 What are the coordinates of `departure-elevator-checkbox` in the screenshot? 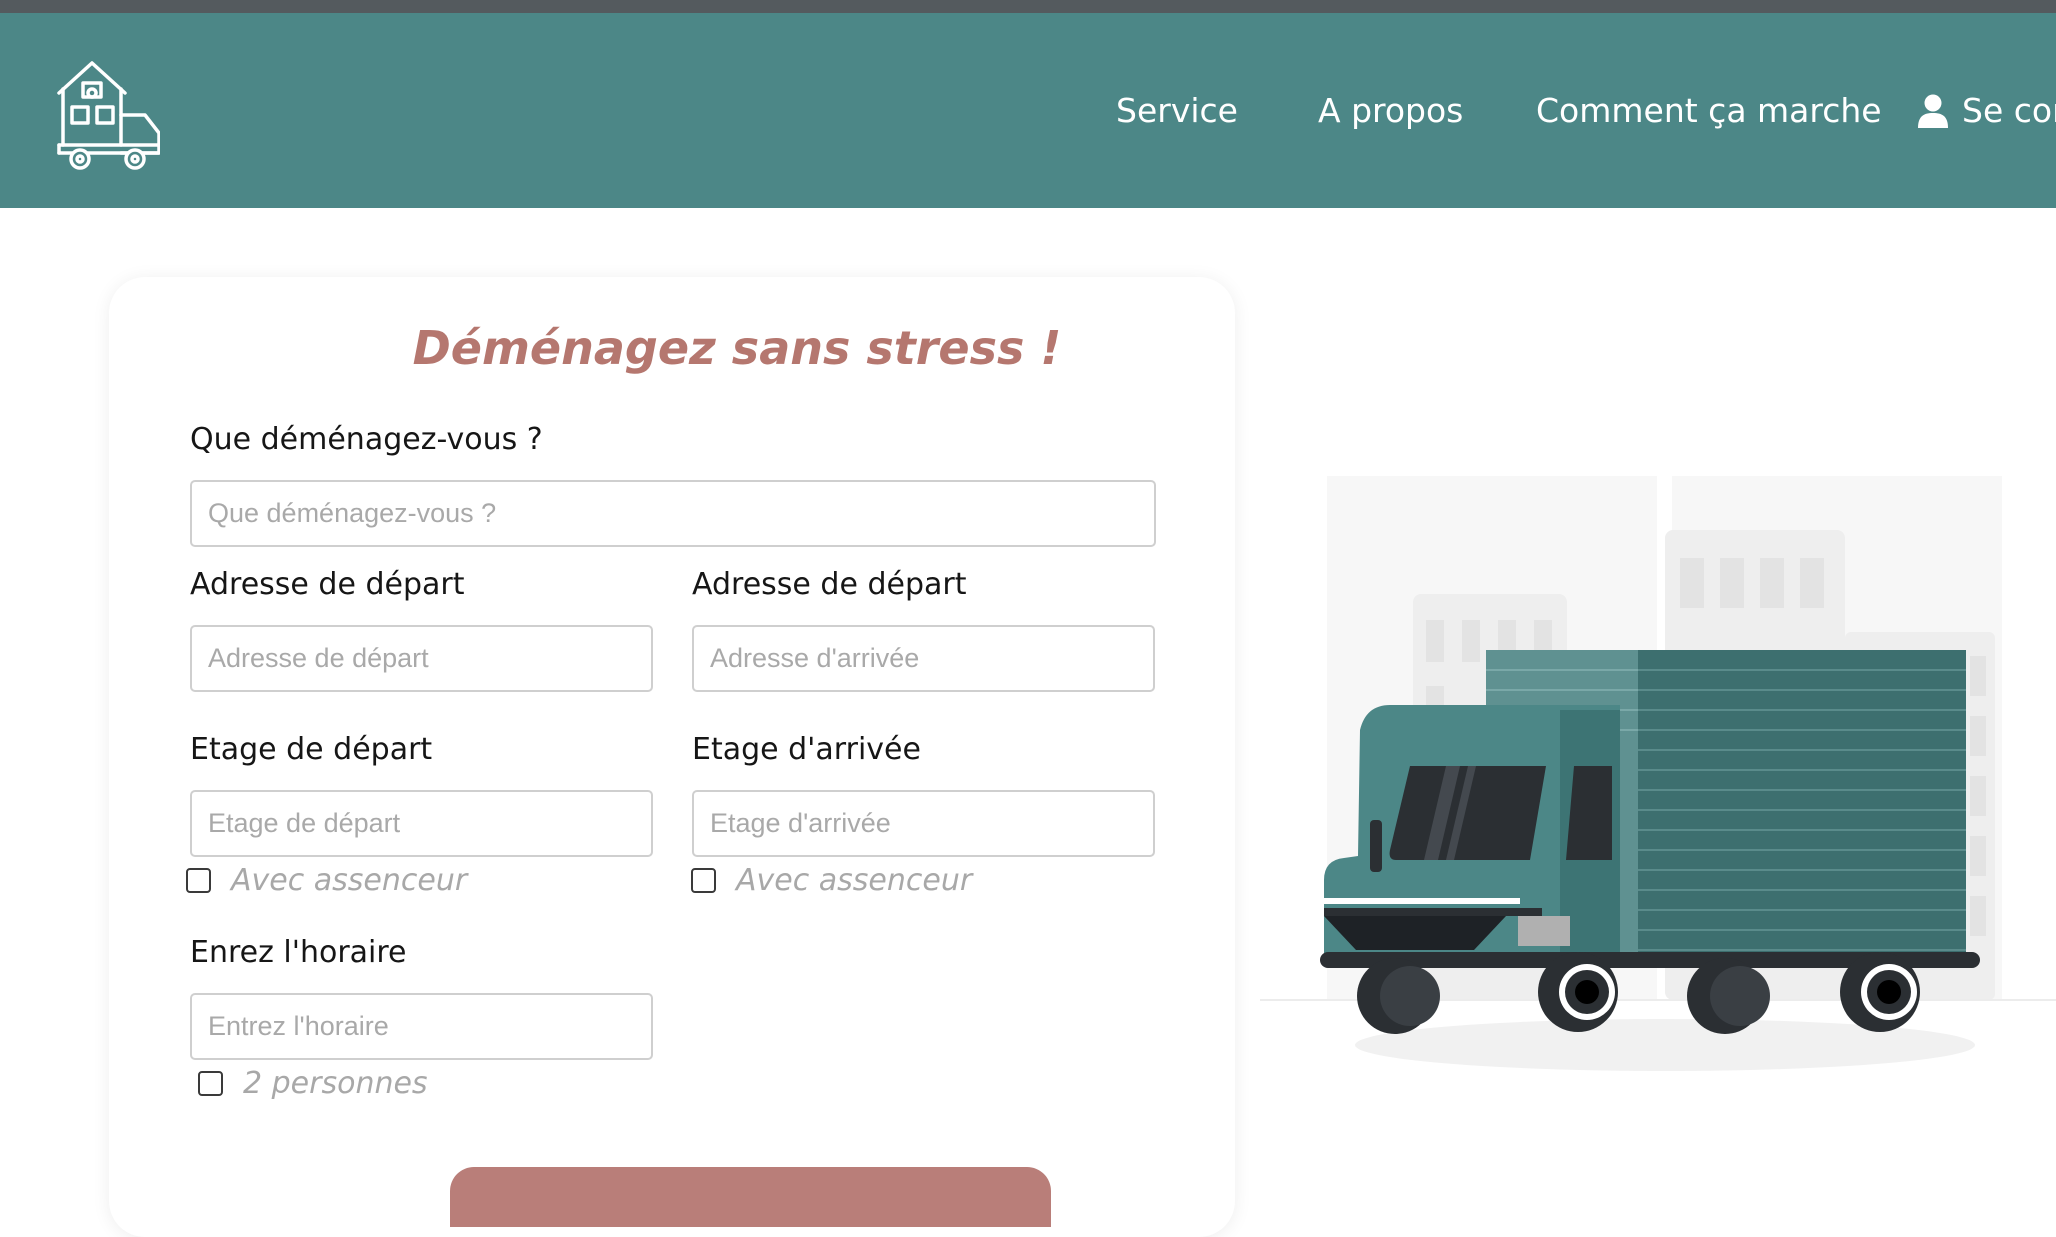 It's located at (198, 880).